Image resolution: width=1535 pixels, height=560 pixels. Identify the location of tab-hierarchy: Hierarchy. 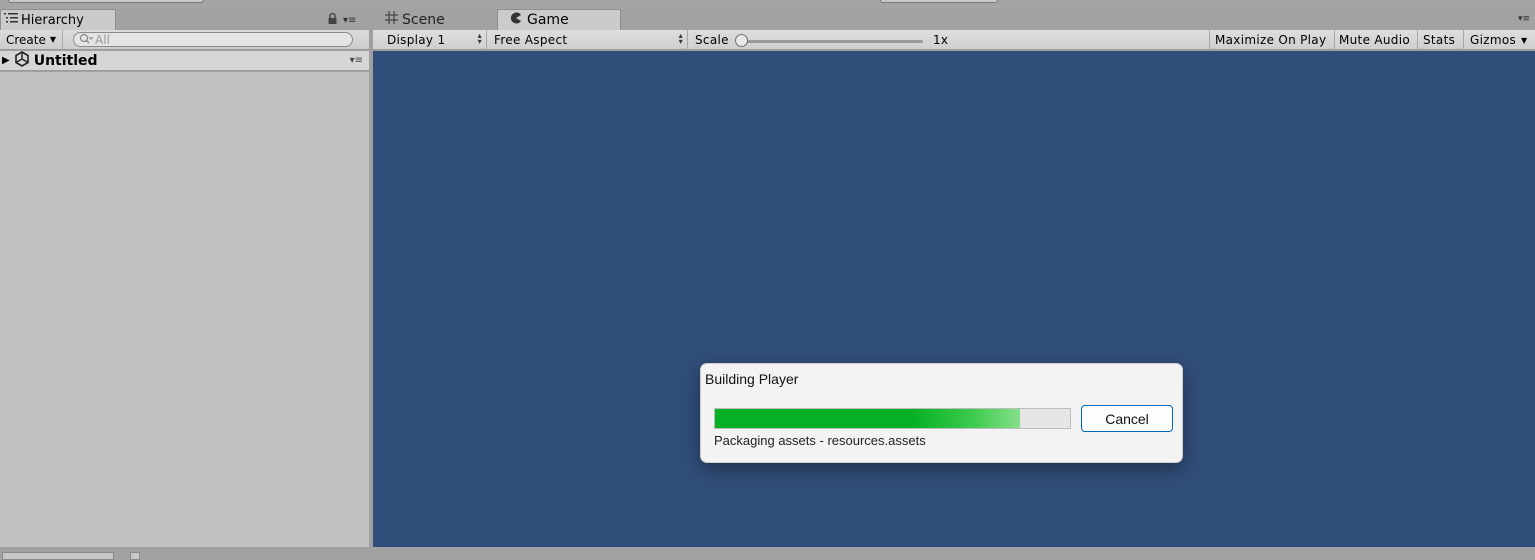
(58, 19).